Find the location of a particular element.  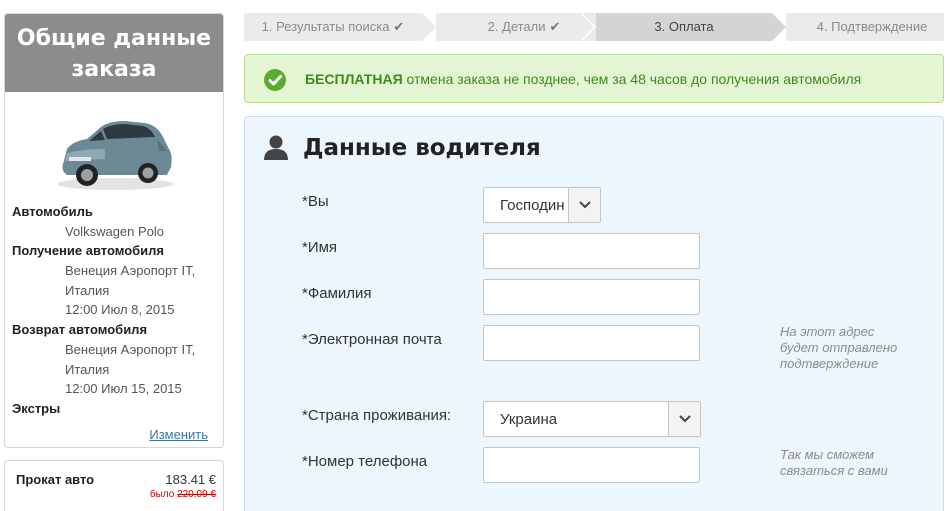

step-label: 2. Детали is located at coordinates (516, 26).